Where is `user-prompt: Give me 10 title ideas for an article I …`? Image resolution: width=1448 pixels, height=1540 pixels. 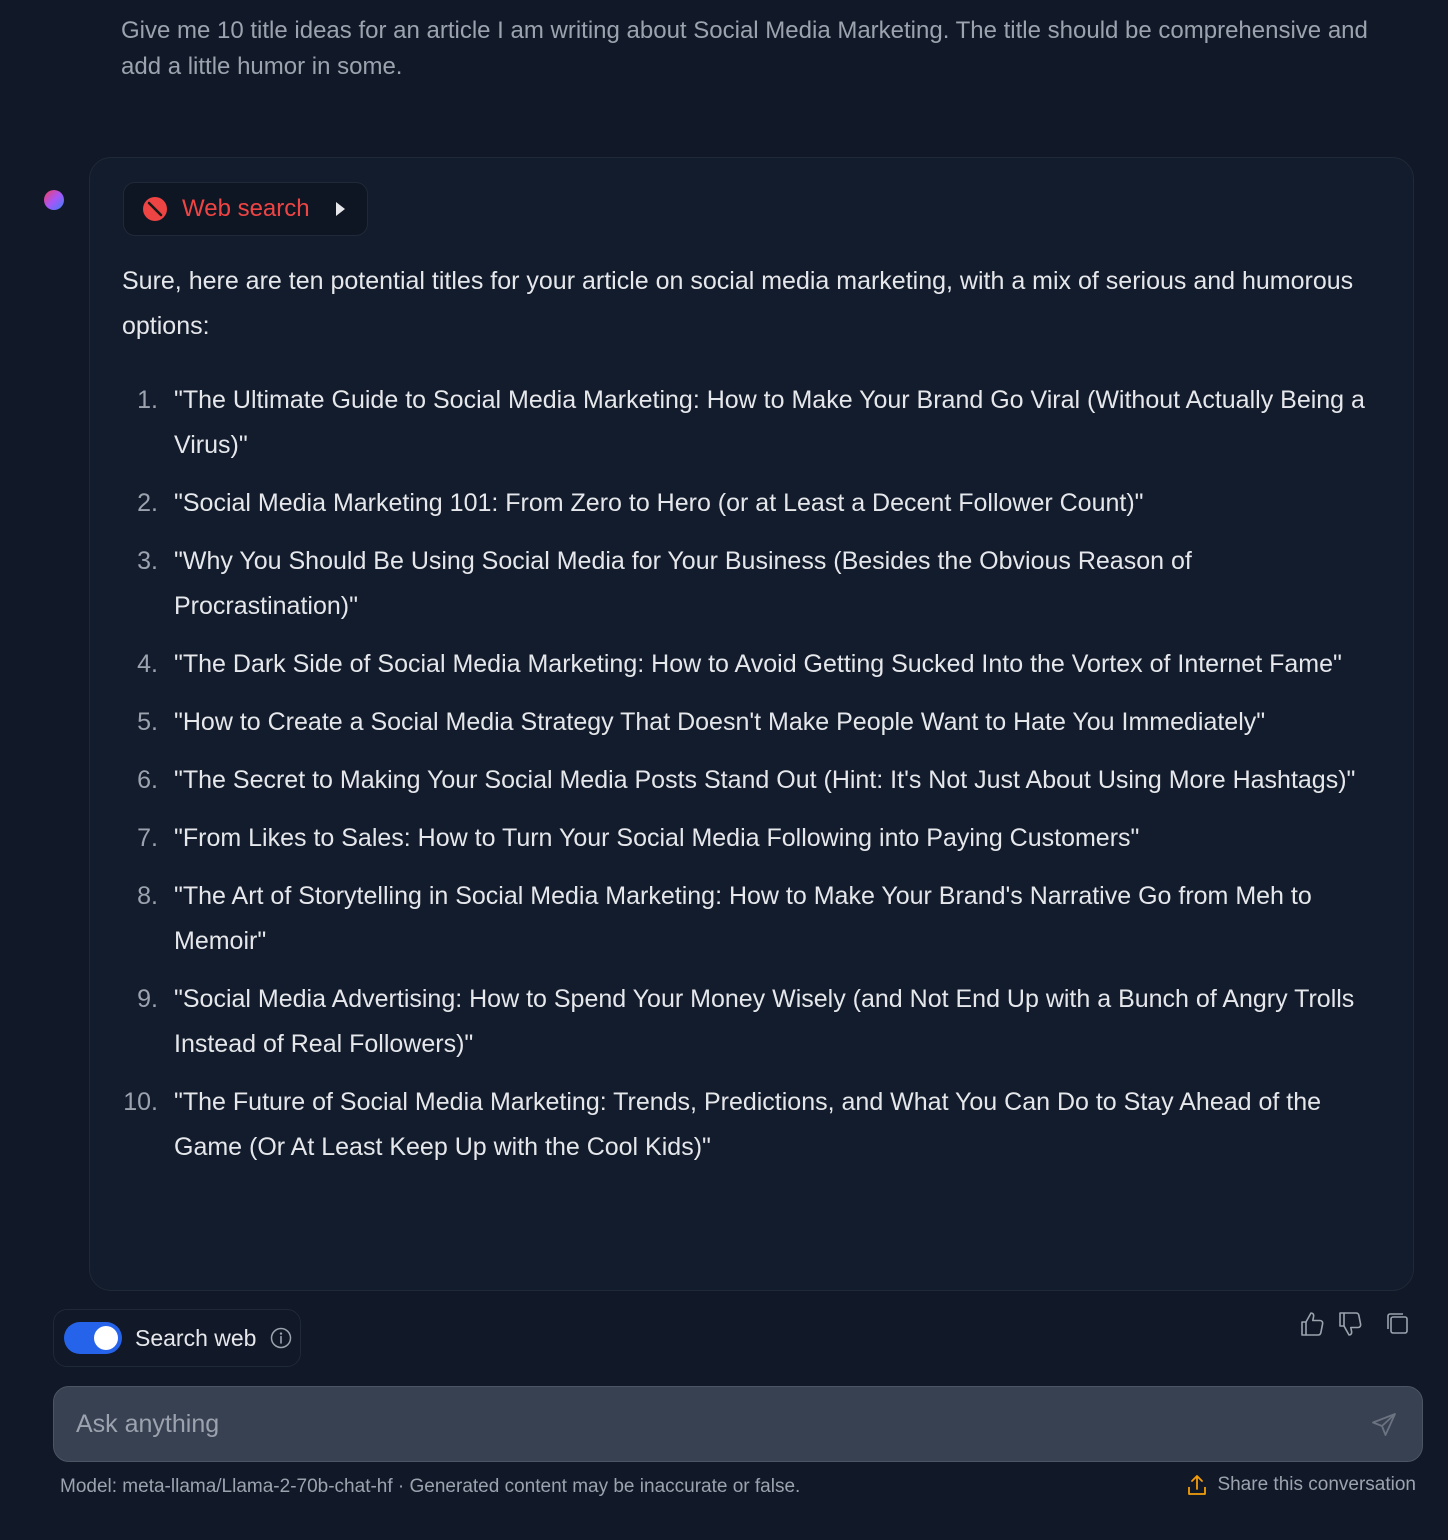
user-prompt: Give me 10 title ideas for an article I … is located at coordinates (744, 48).